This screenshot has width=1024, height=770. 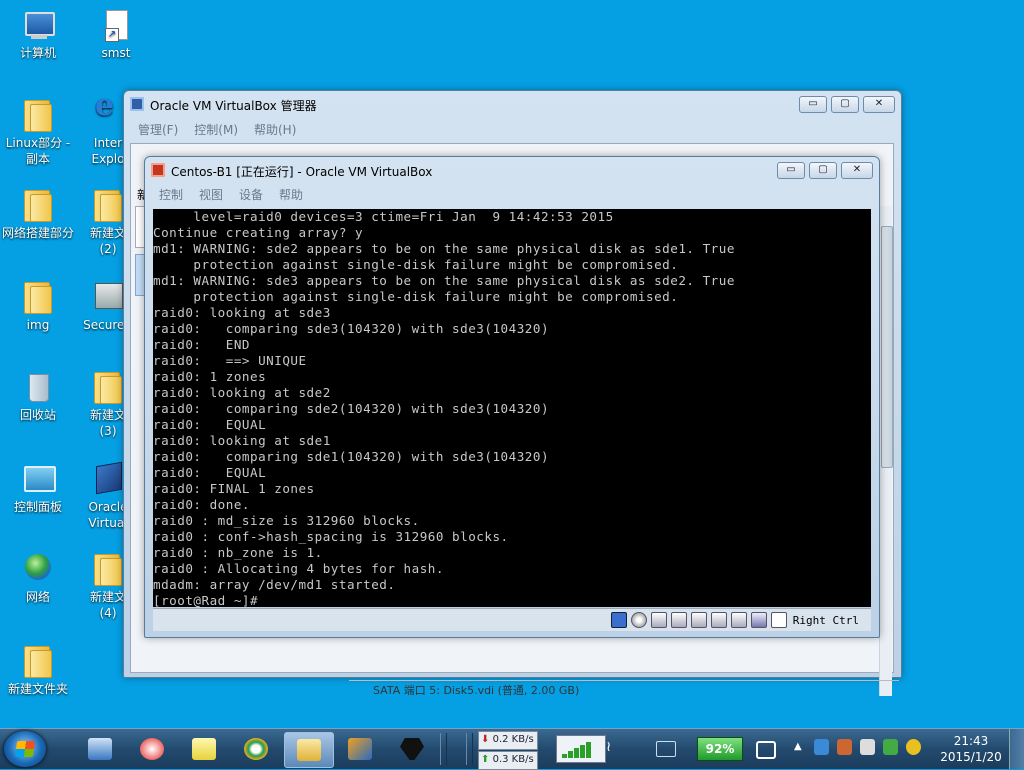 What do you see at coordinates (971, 757) in the screenshot?
I see `clock-date: 2015/1/20` at bounding box center [971, 757].